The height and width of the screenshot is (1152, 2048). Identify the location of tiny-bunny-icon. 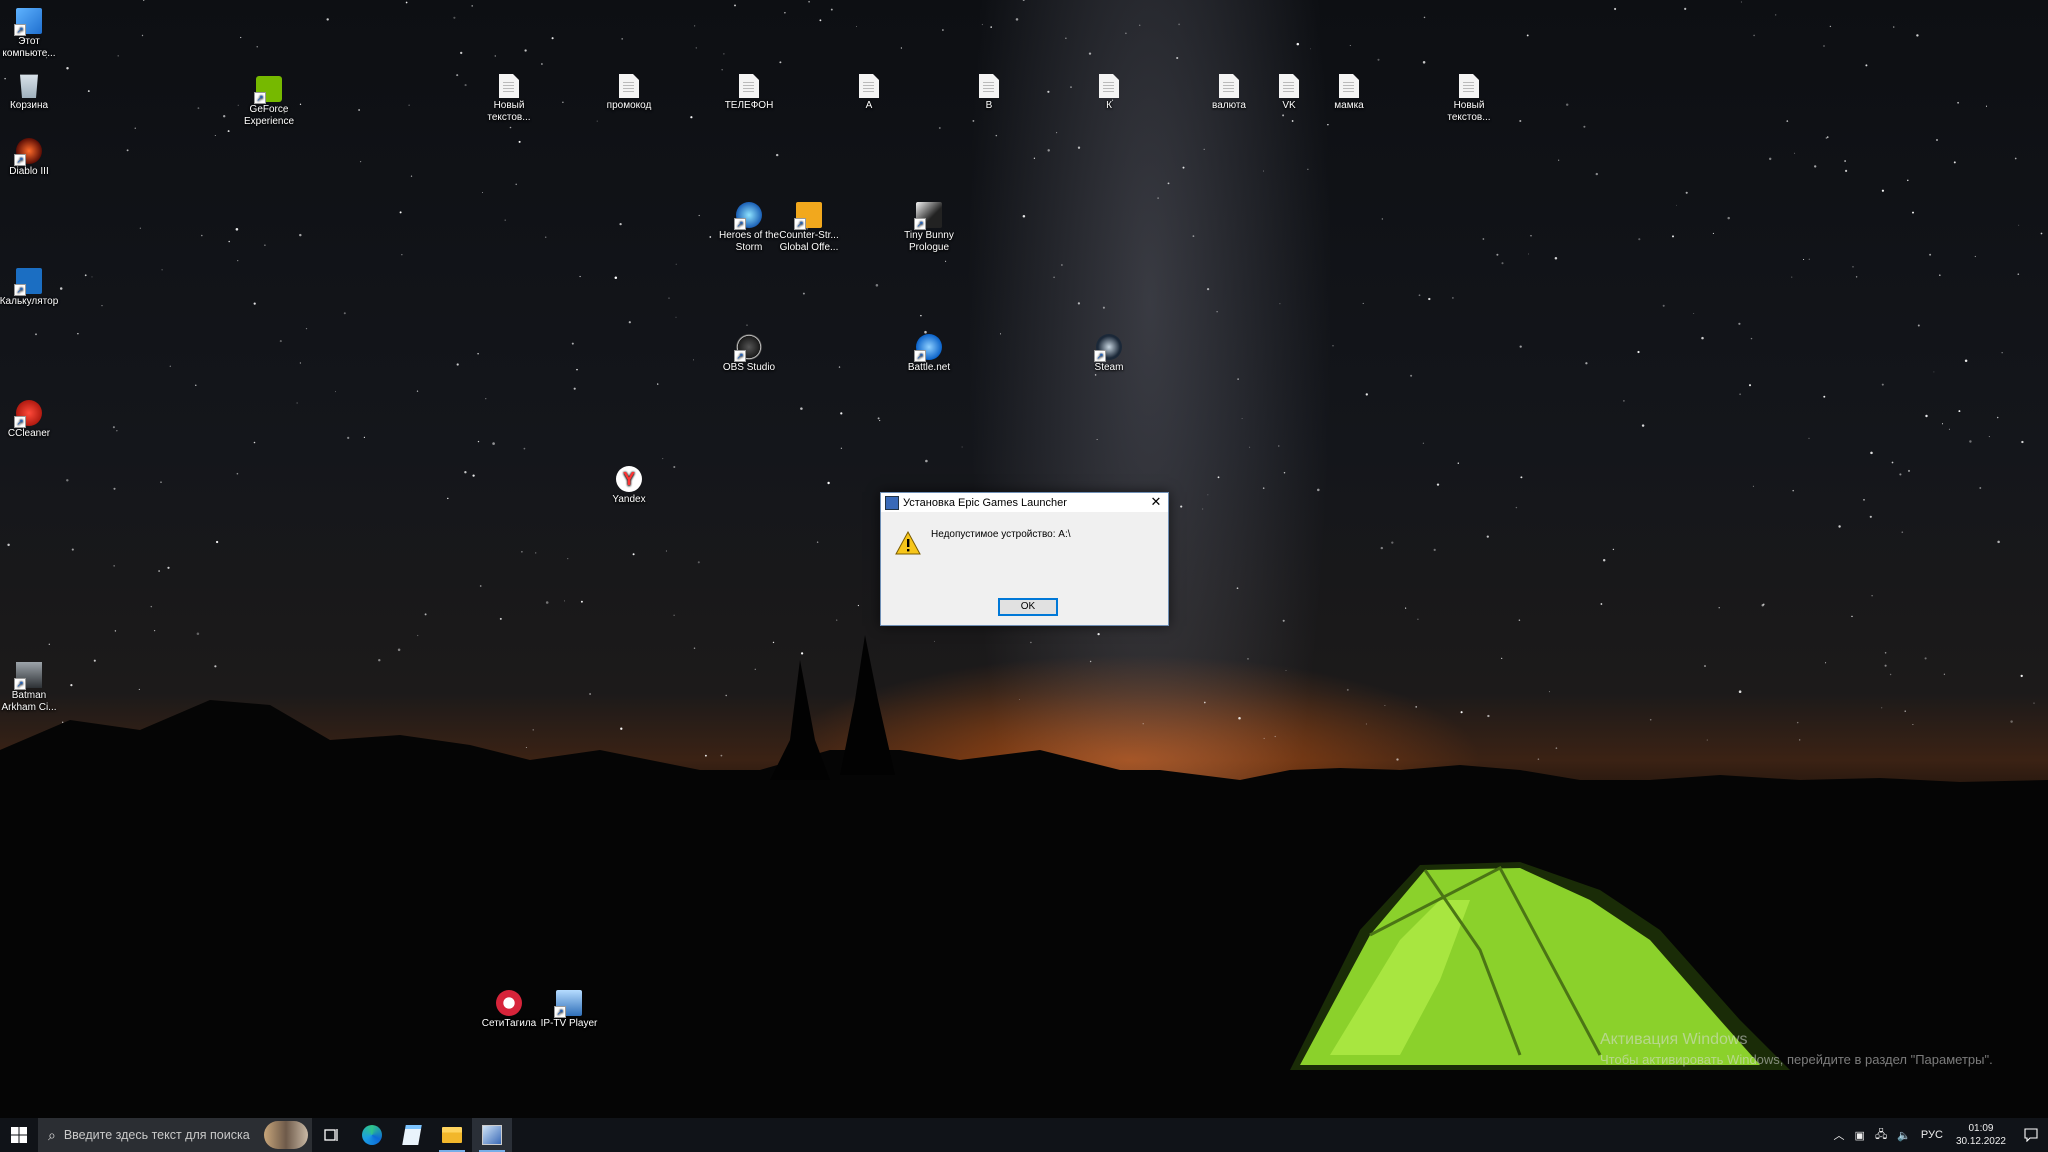
(928, 216).